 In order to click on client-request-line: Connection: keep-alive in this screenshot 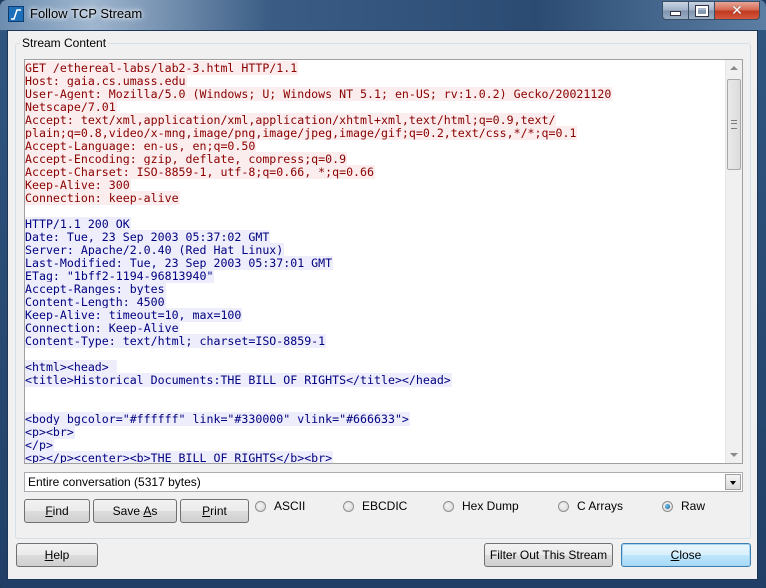, I will do `click(375, 198)`.